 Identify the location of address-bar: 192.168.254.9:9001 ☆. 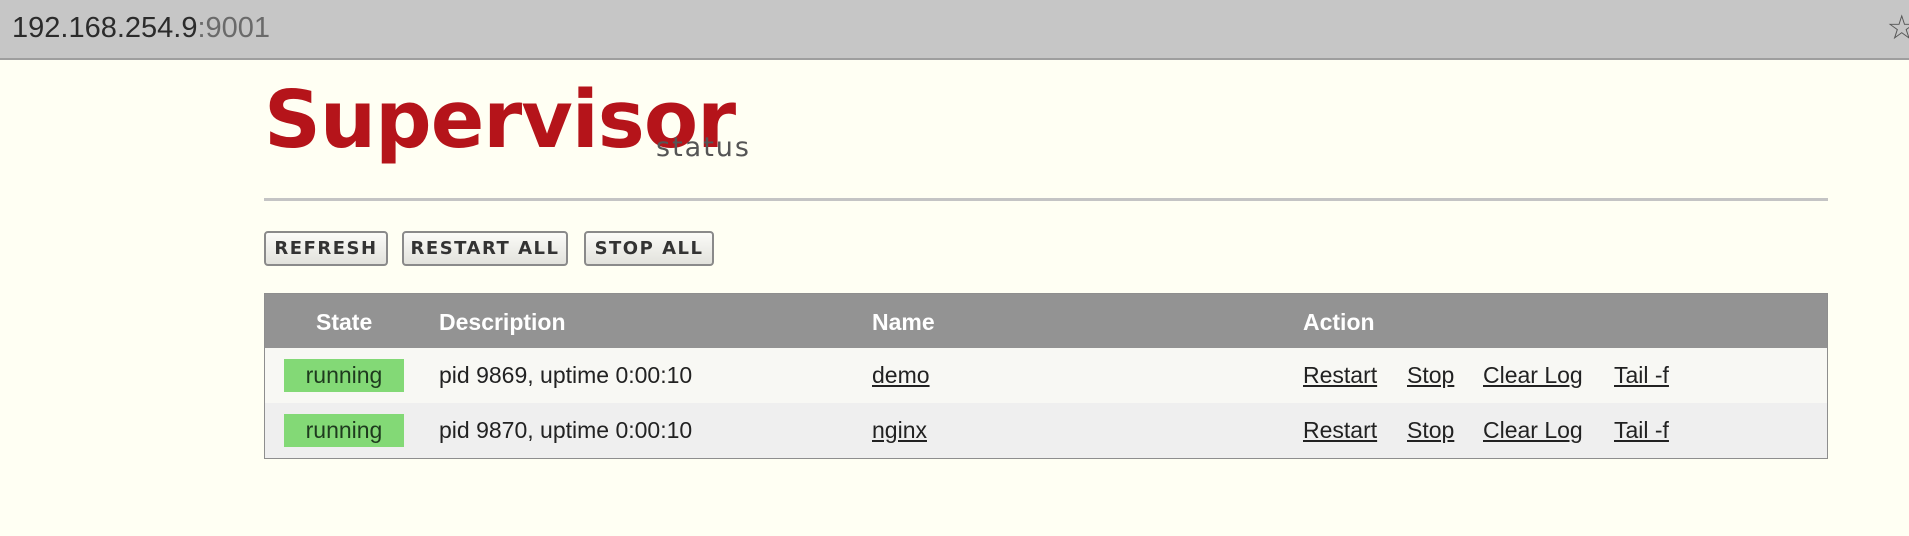
(954, 30).